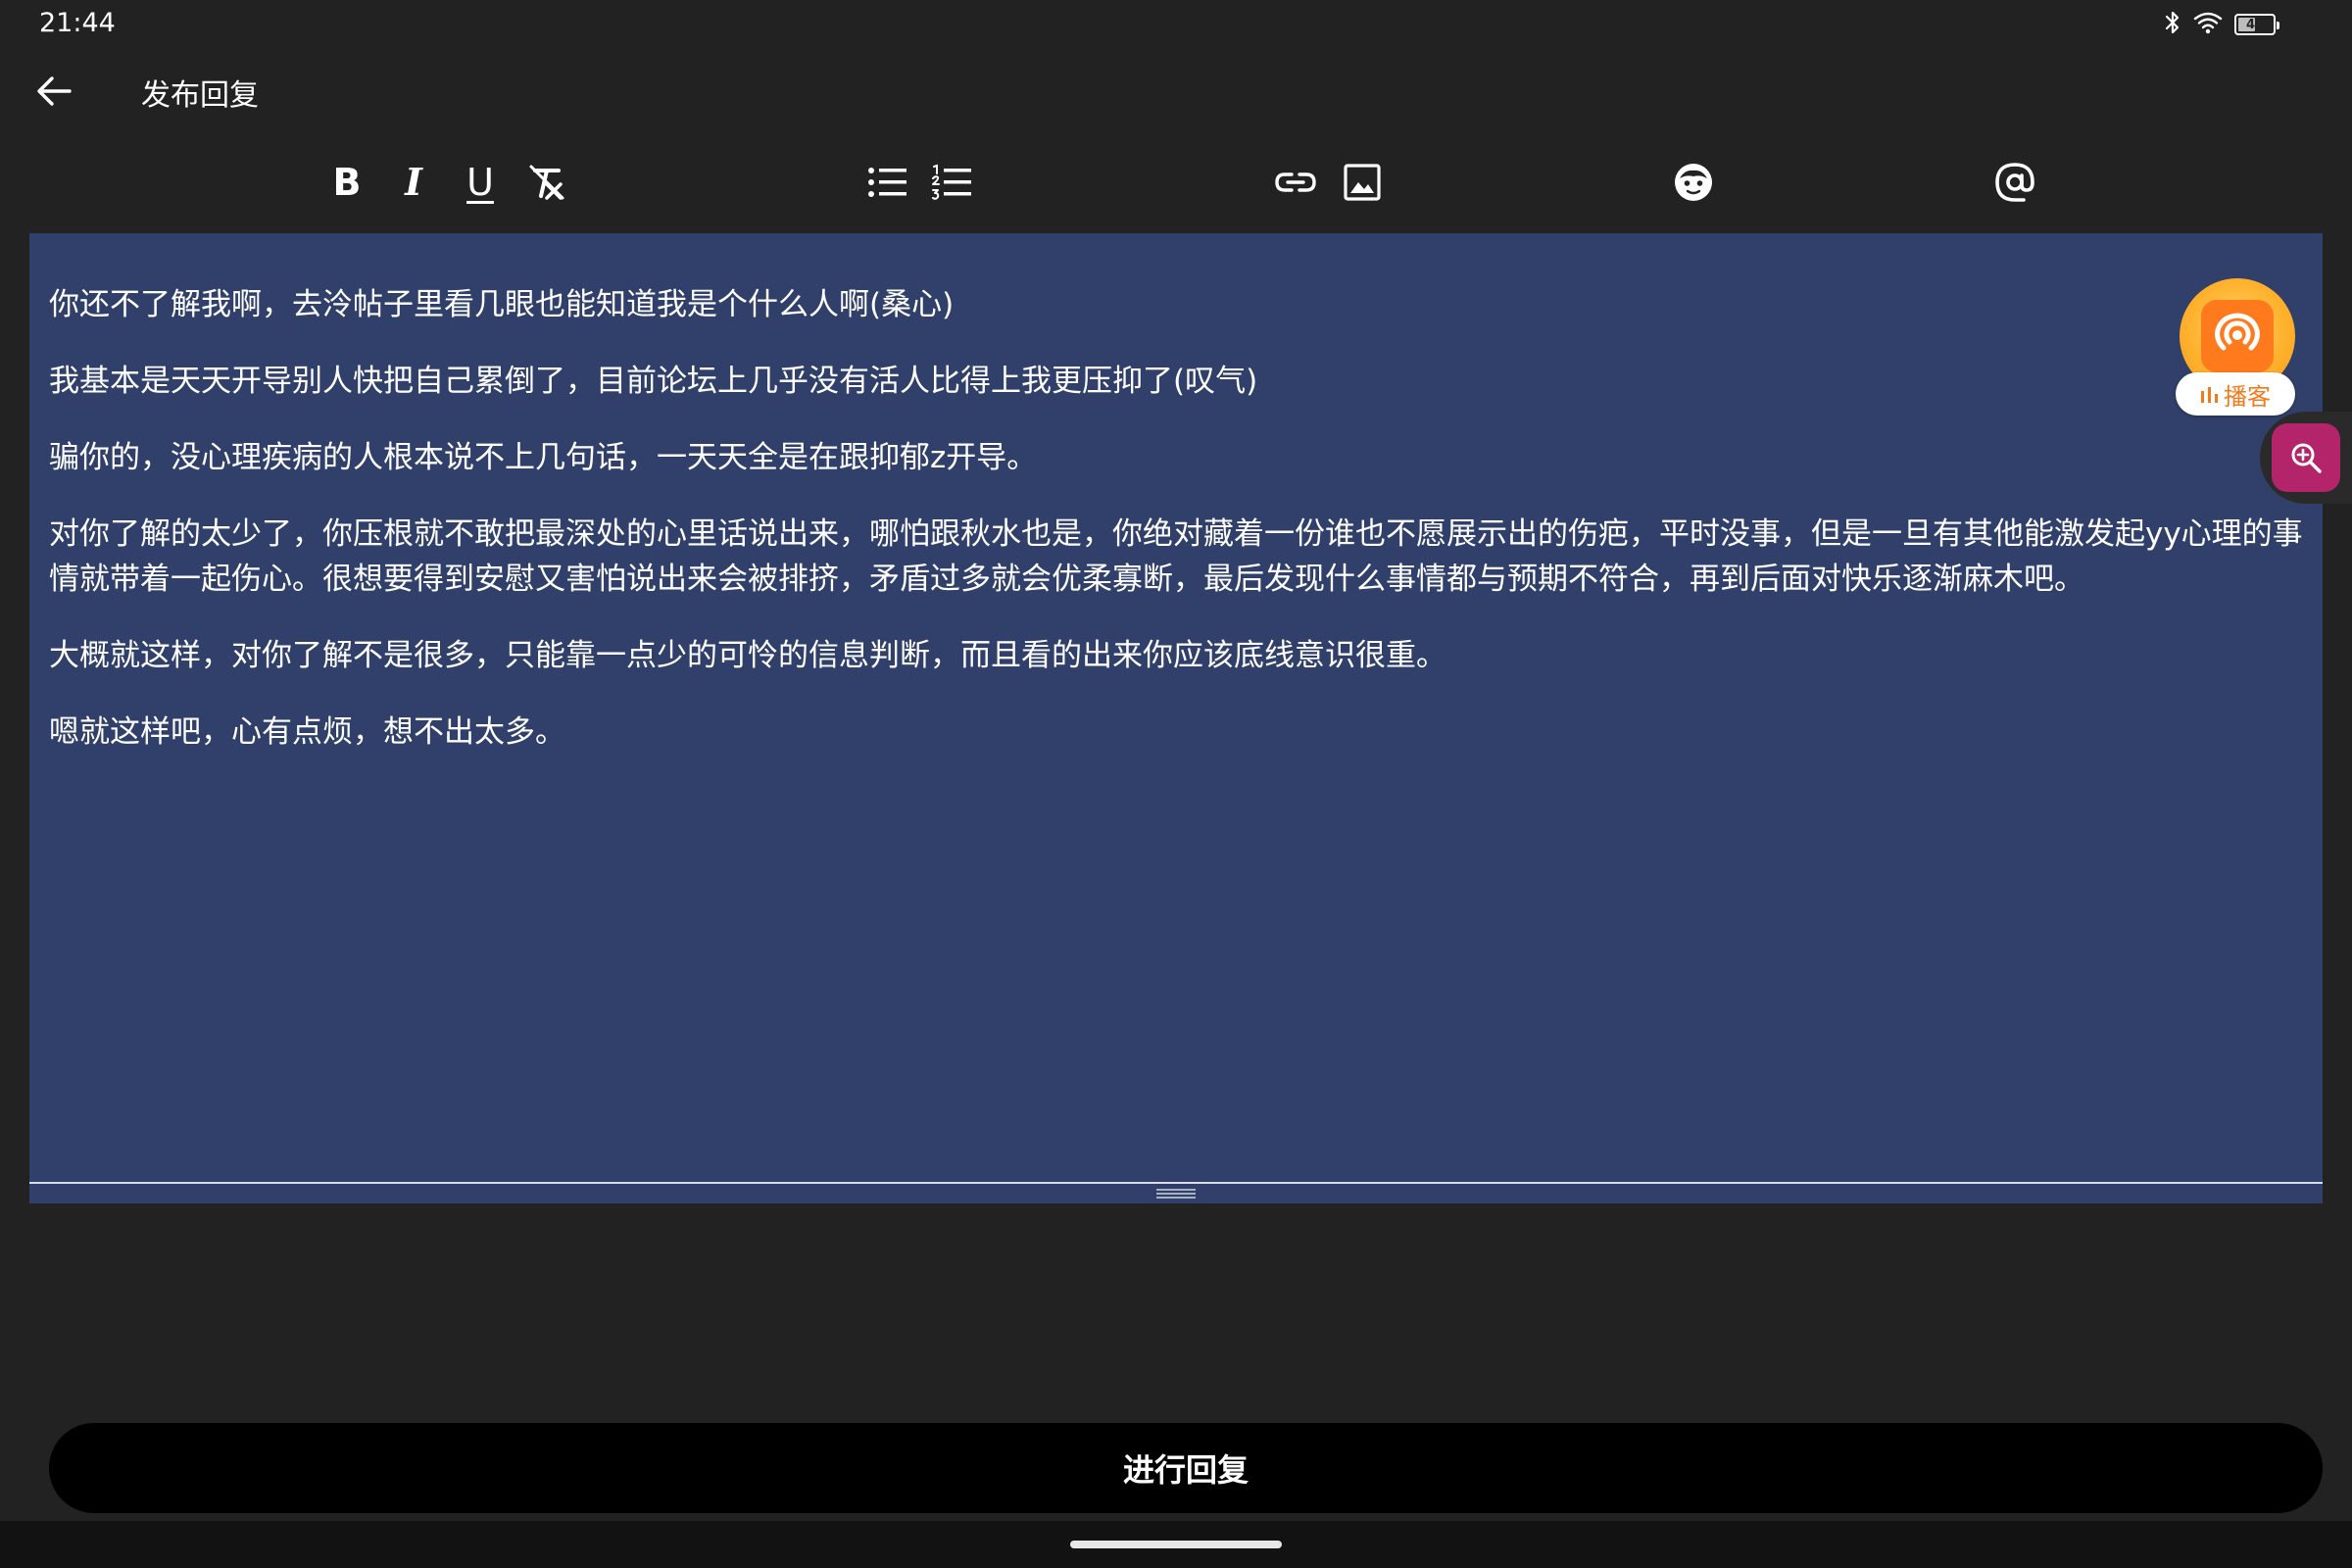  I want to click on bullet-list-icon, so click(887, 182).